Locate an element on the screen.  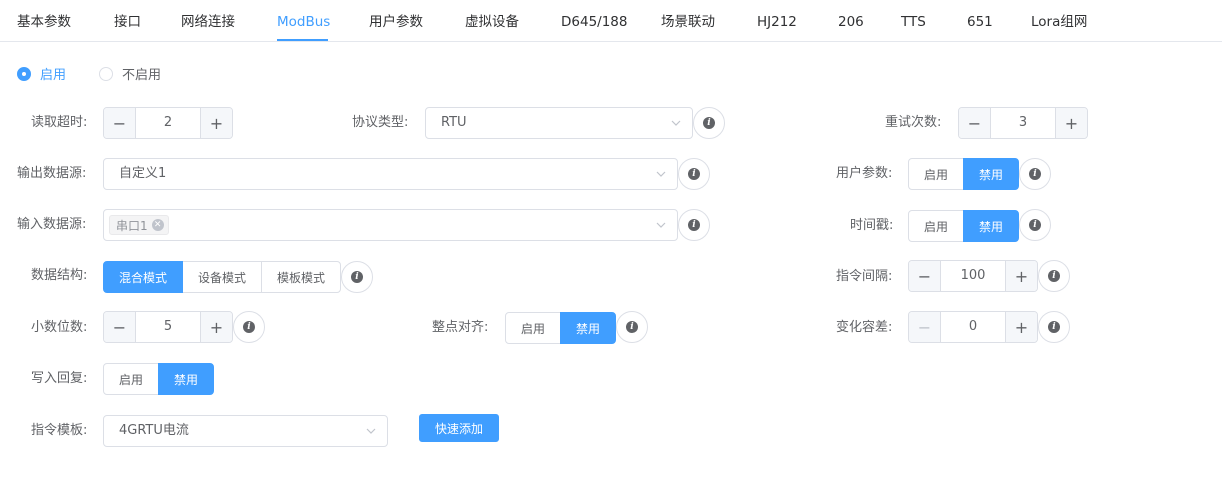
input-source-label: 输入数据源: is located at coordinates (52, 224).